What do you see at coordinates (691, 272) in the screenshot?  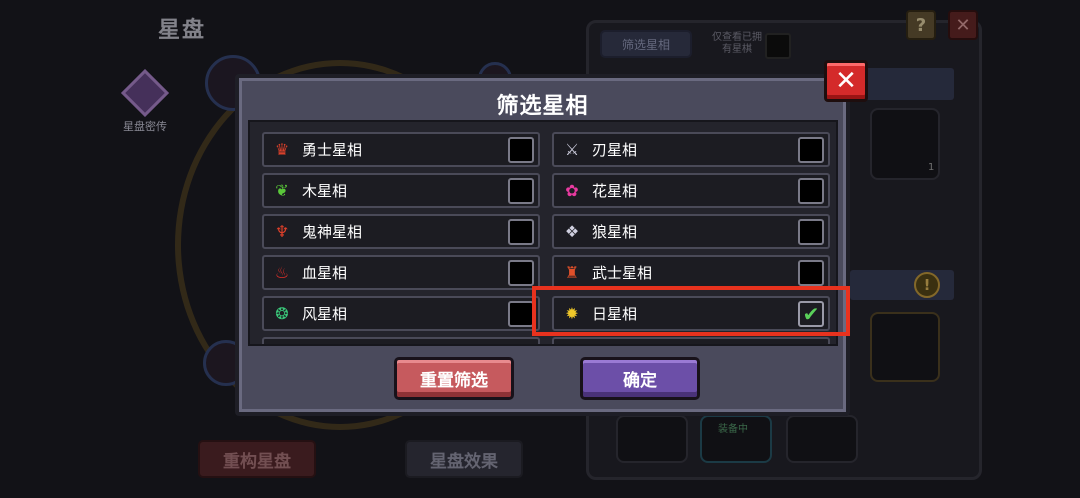 I see `filter-option: ♜ 武士星相` at bounding box center [691, 272].